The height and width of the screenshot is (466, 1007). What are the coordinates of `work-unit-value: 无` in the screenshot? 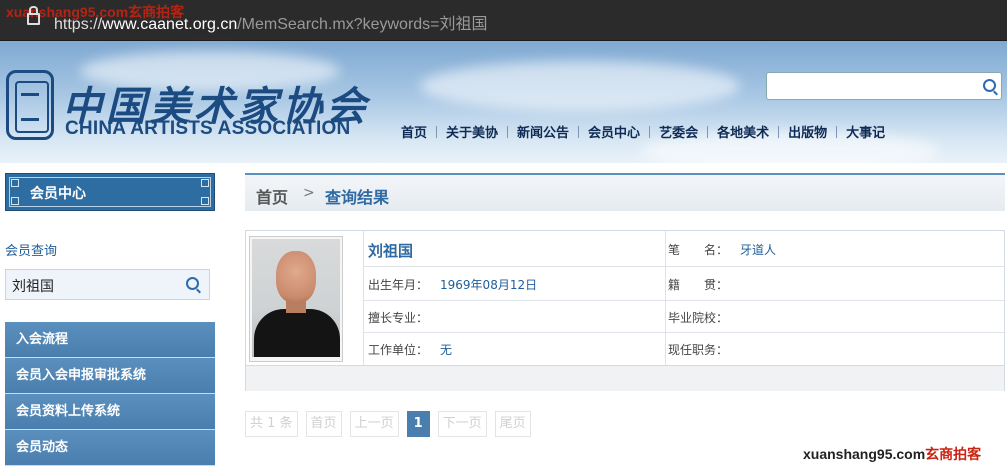 It's located at (446, 350).